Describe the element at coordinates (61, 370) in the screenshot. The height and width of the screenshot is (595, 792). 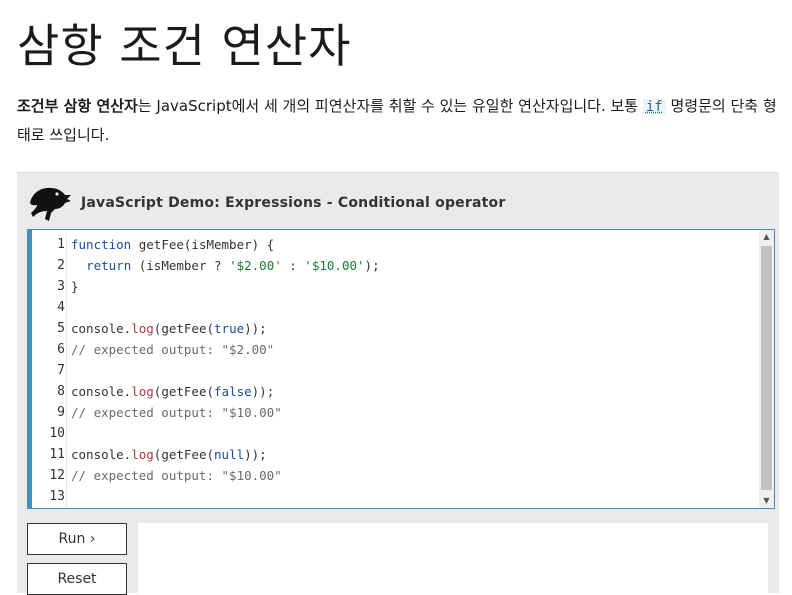
I see `line-number: 7` at that location.